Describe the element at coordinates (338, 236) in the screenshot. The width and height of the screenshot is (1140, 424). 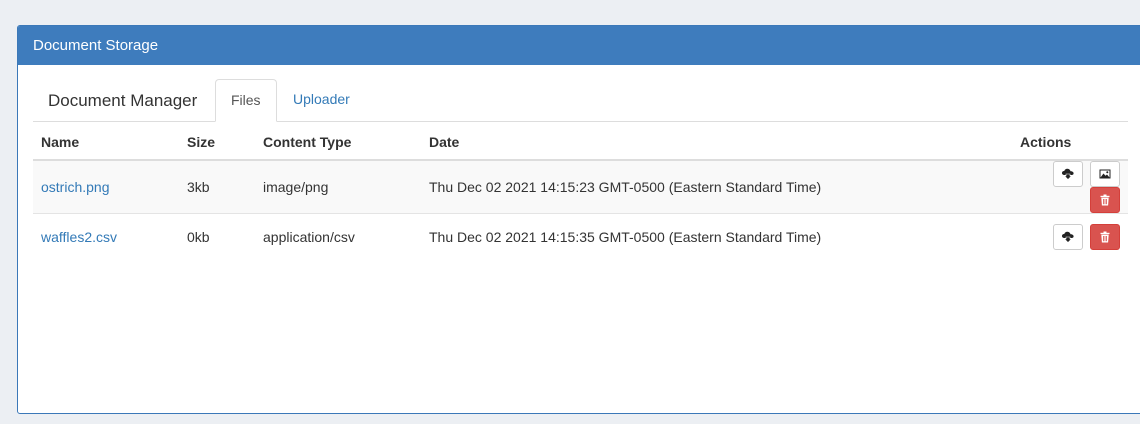
I see `content-type-cell: application/csv` at that location.